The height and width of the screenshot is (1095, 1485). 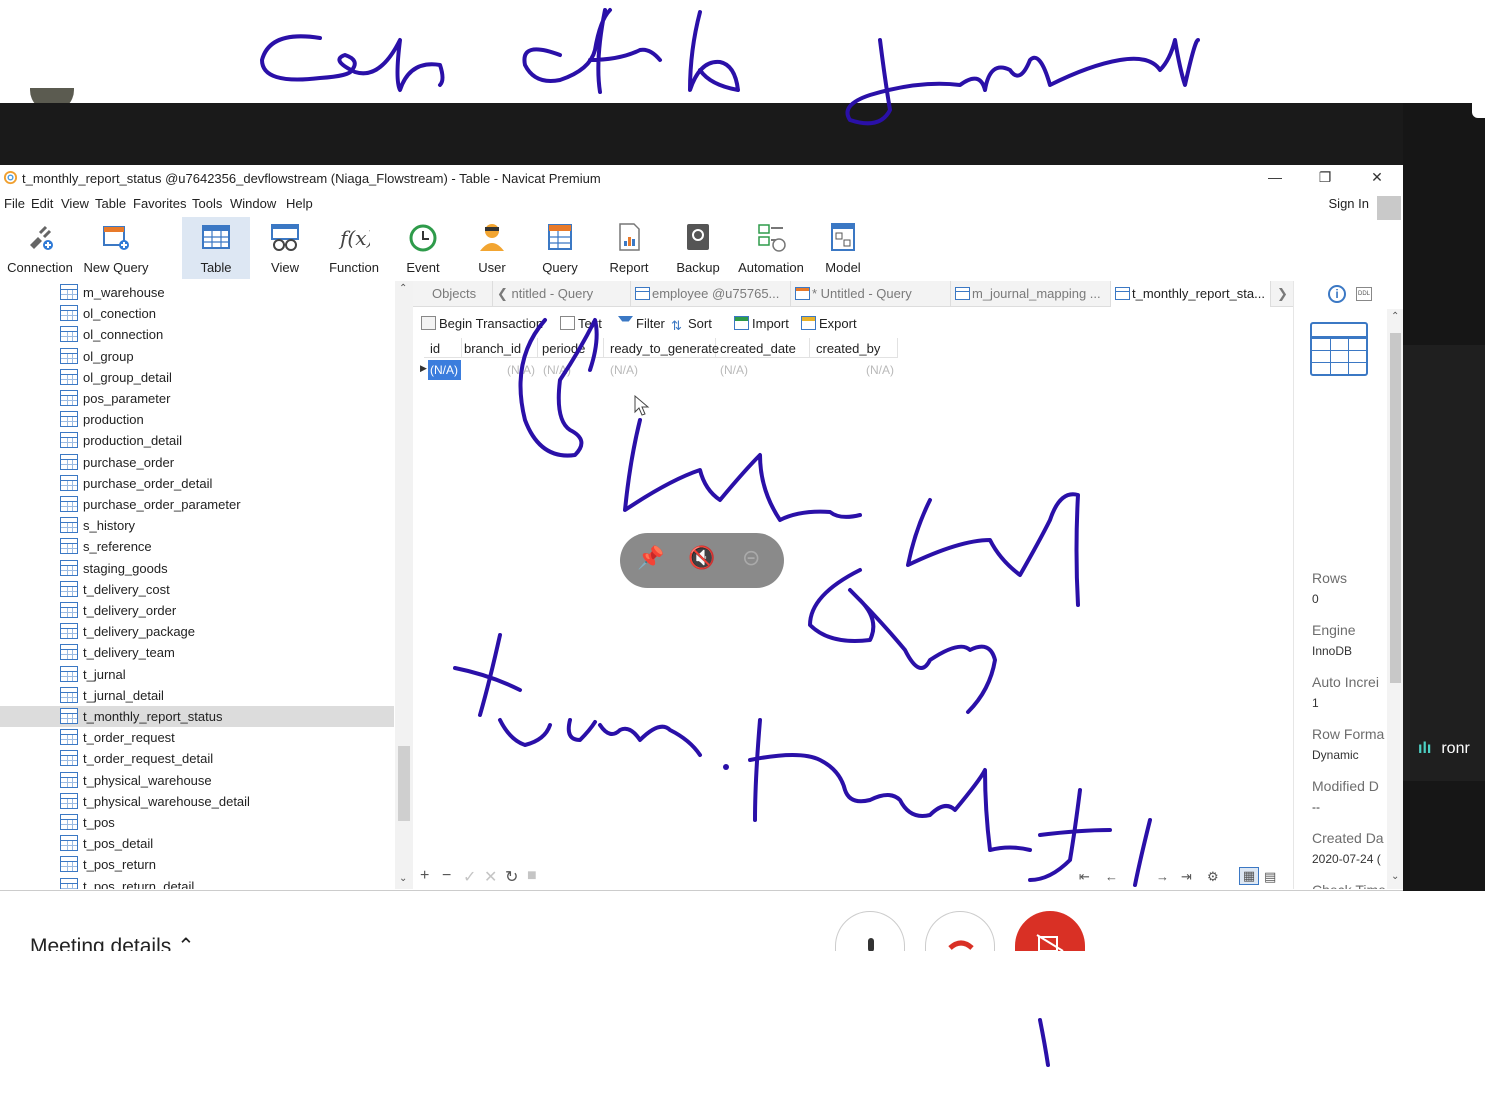 I want to click on scroll-up-icon: ⌃, so click(x=403, y=288).